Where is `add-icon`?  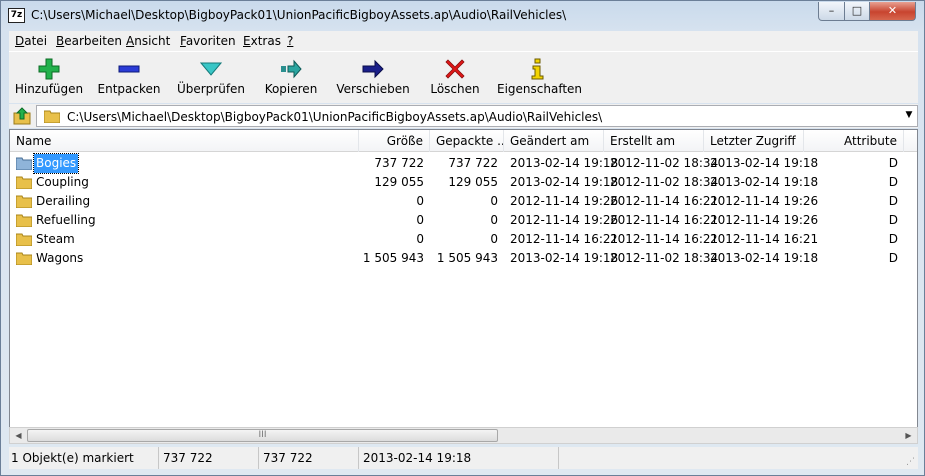
add-icon is located at coordinates (49, 69).